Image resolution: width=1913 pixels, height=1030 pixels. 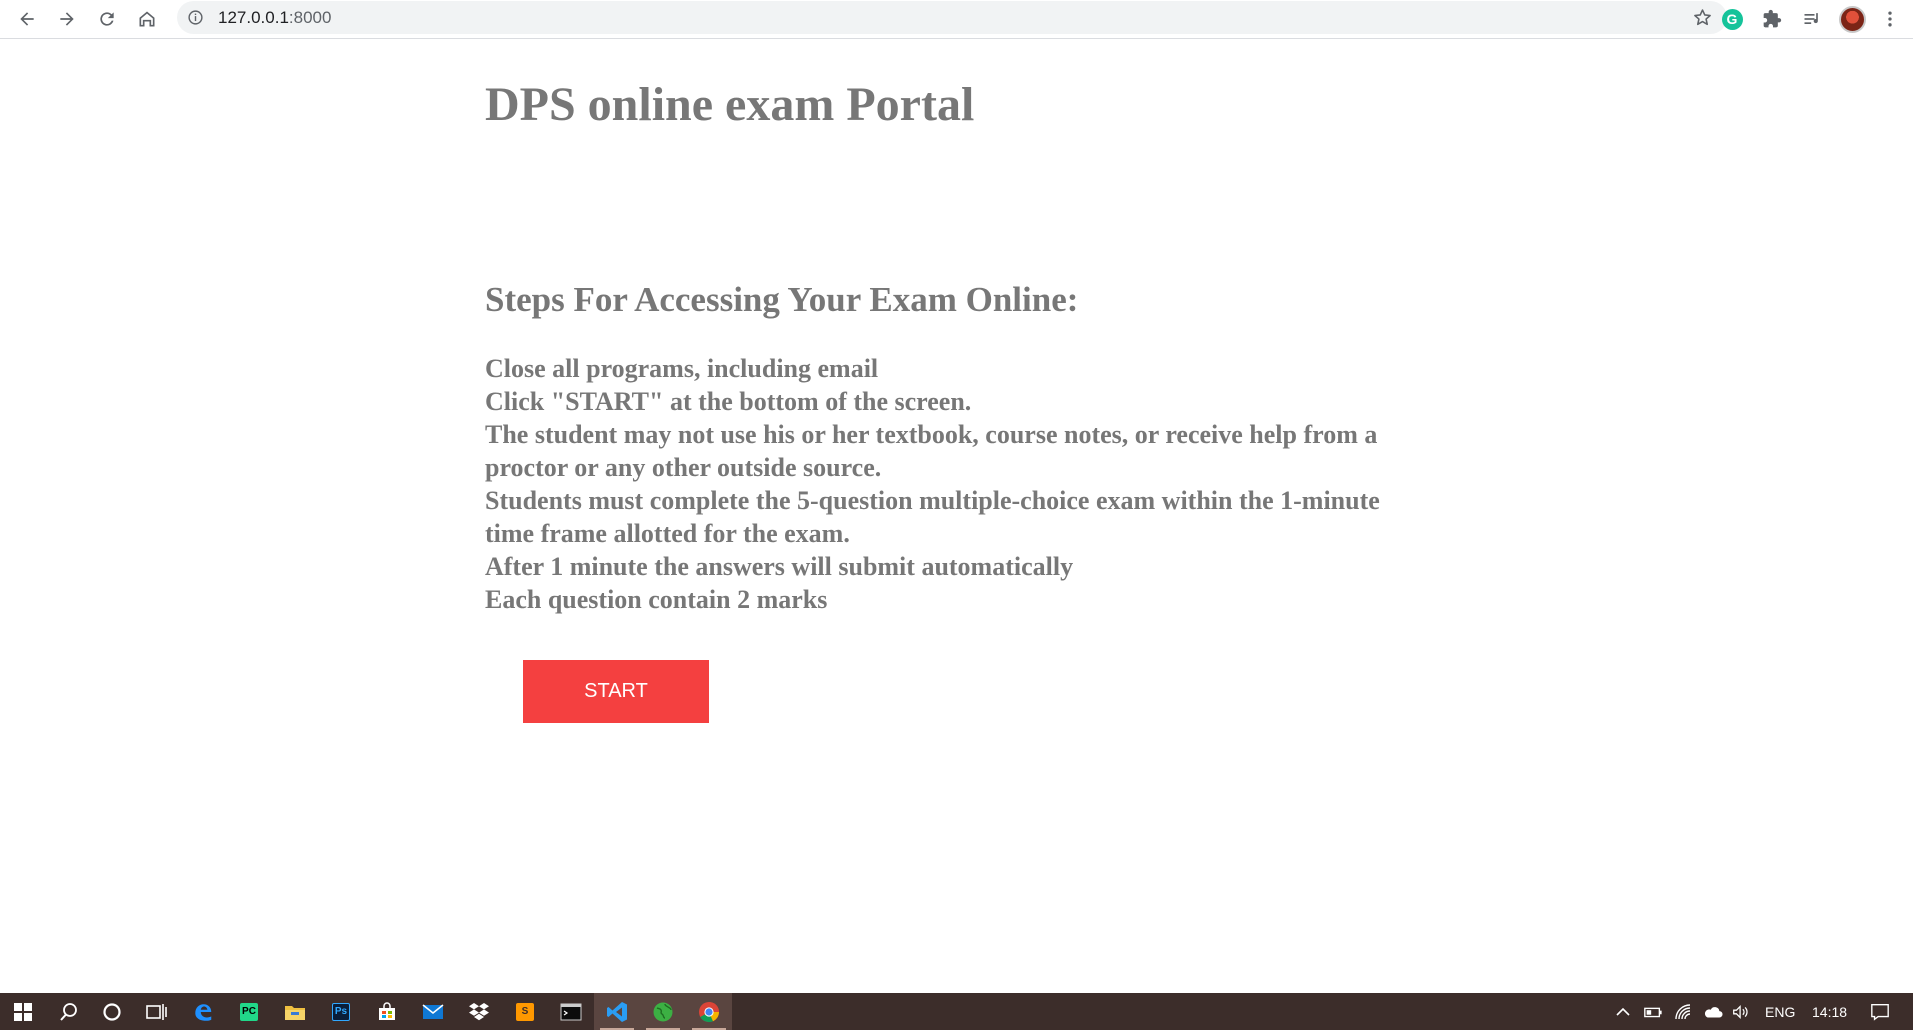 I want to click on start-button: START, so click(x=616, y=691).